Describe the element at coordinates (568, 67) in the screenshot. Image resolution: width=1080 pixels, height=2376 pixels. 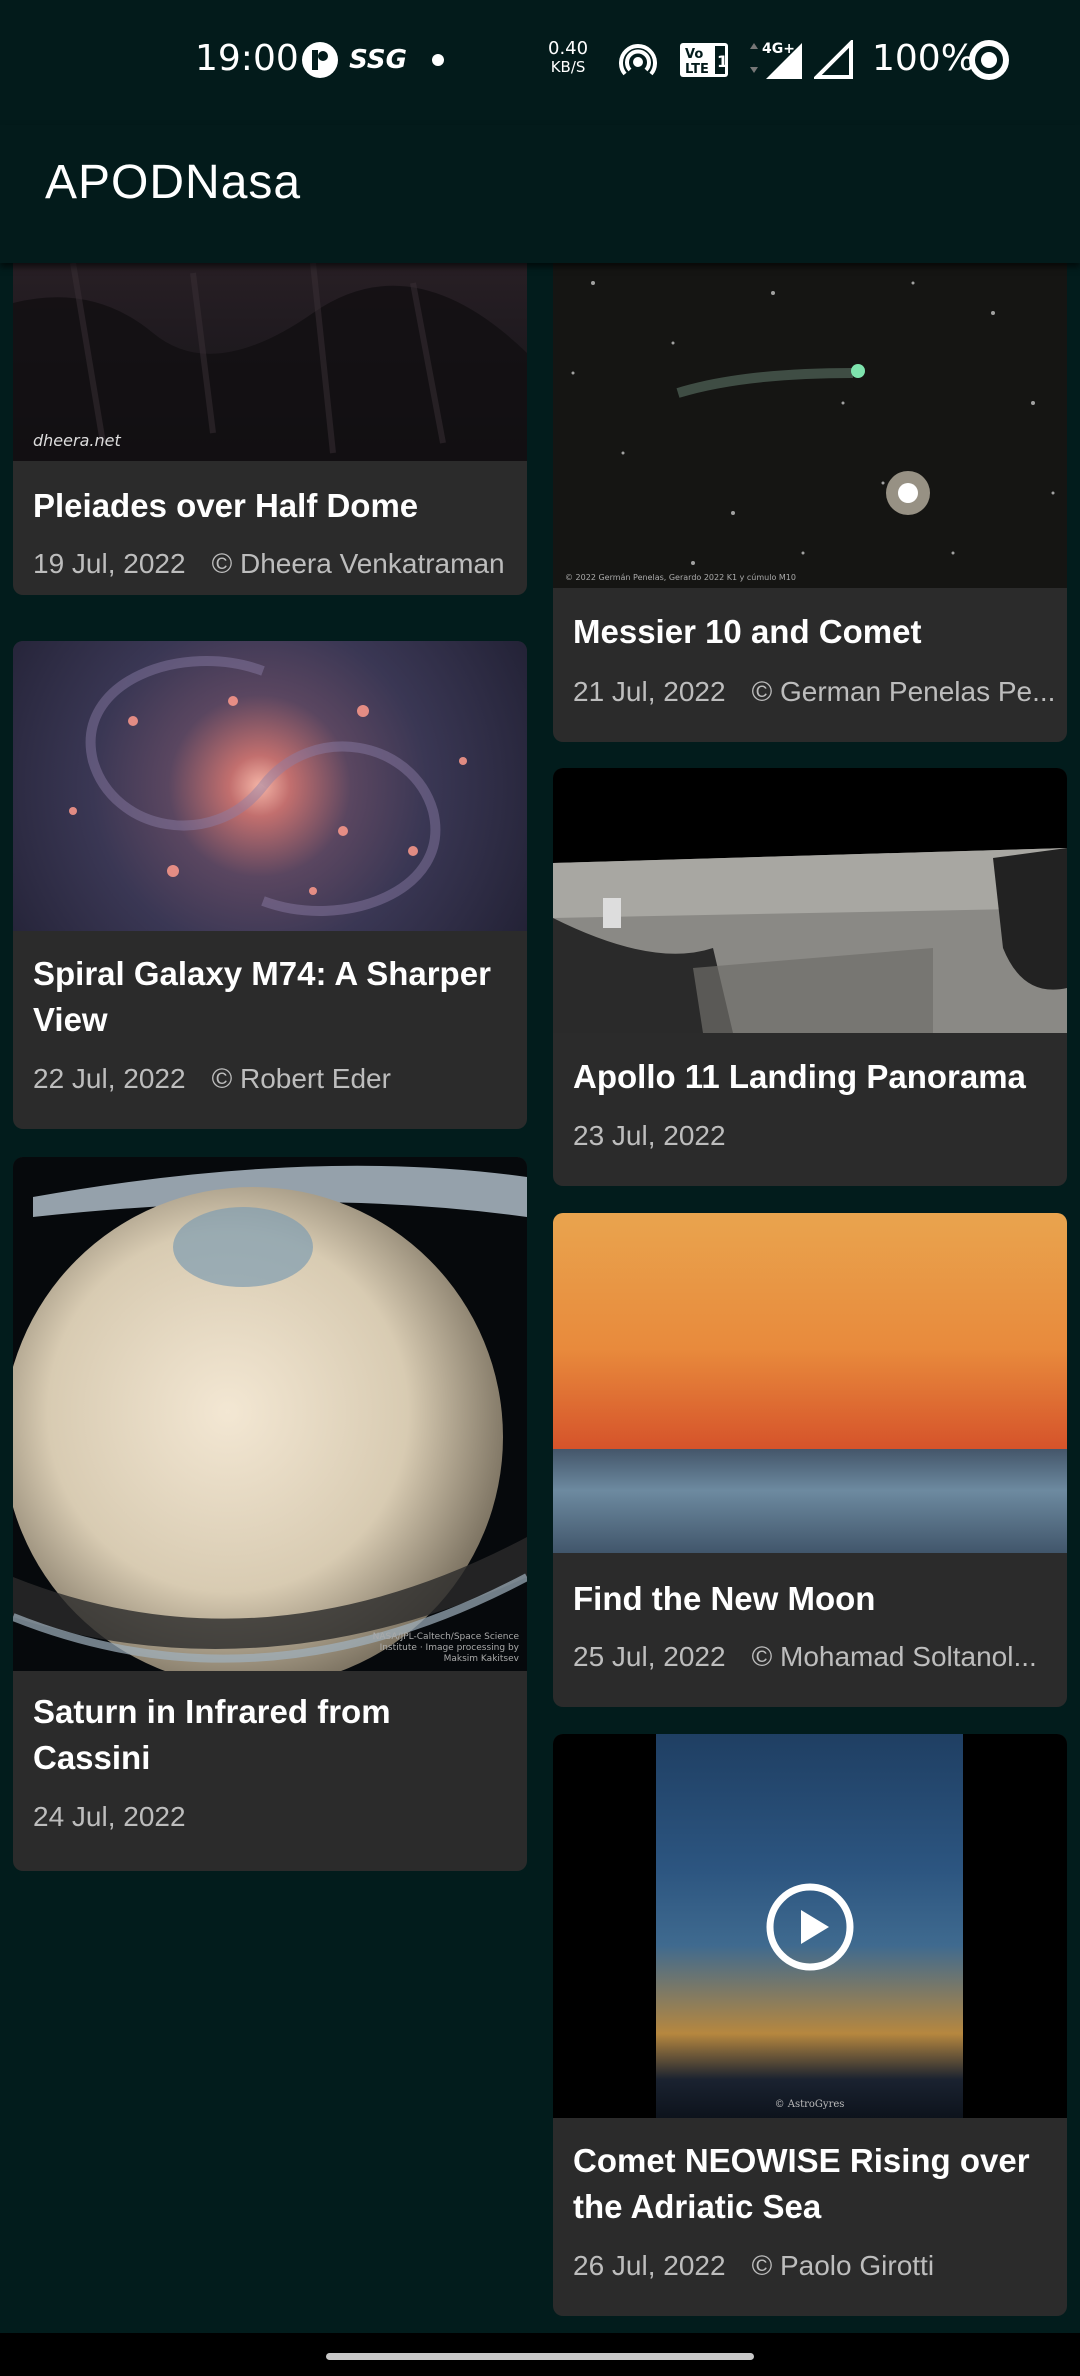
I see `net-speed-unit: KB/S` at that location.